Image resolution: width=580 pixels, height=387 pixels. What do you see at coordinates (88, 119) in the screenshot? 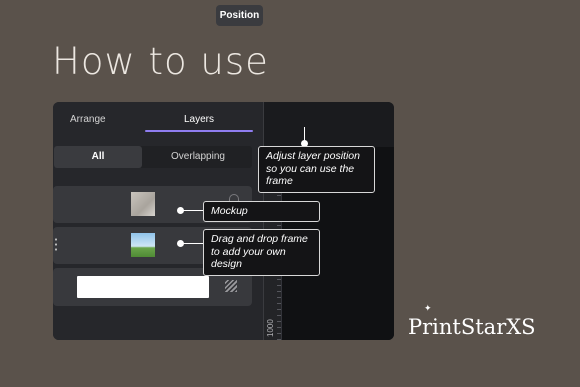
I see `tab-arrange: Arrange` at bounding box center [88, 119].